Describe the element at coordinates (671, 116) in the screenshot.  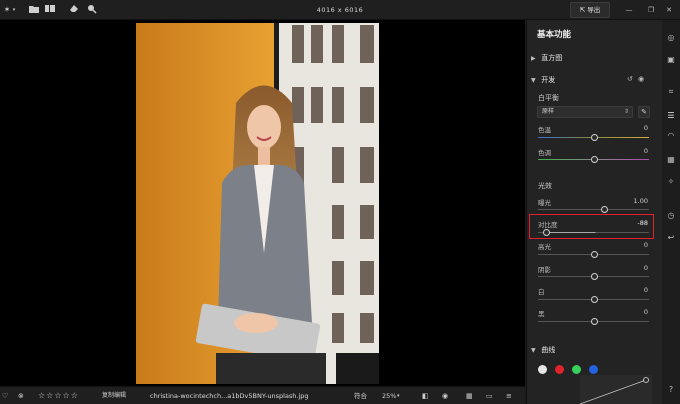
I see `sliders-icon: ☰` at that location.